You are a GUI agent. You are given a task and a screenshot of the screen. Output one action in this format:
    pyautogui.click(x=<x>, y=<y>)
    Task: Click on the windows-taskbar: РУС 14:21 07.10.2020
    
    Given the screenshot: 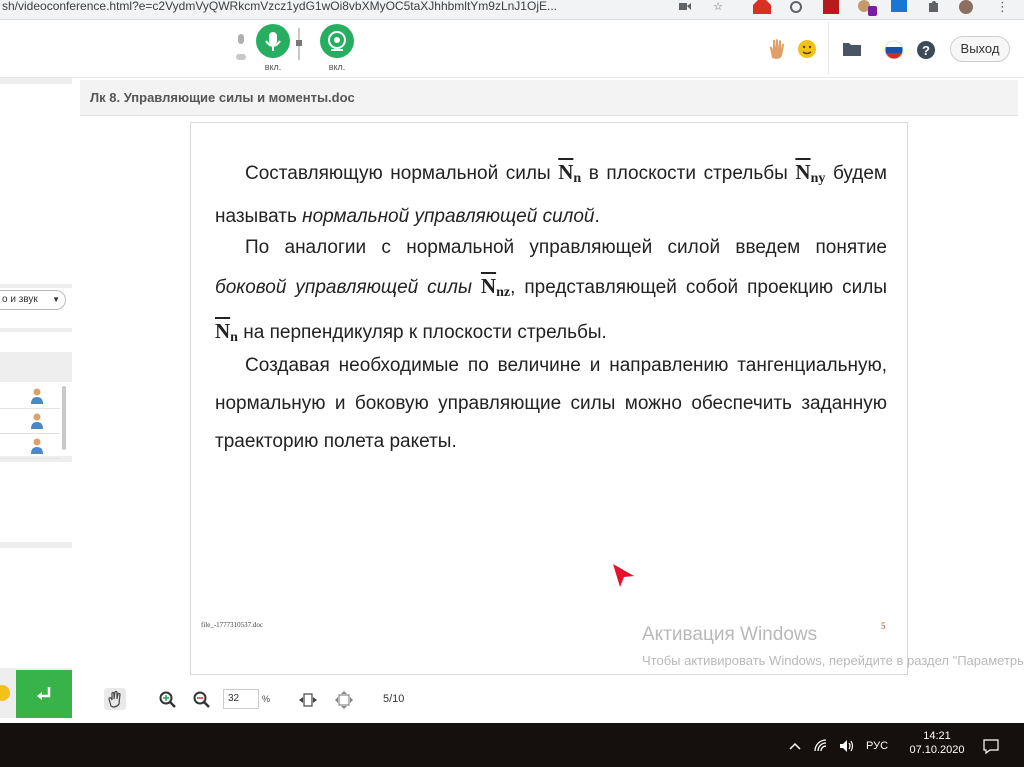 What is the action you would take?
    pyautogui.click(x=512, y=745)
    